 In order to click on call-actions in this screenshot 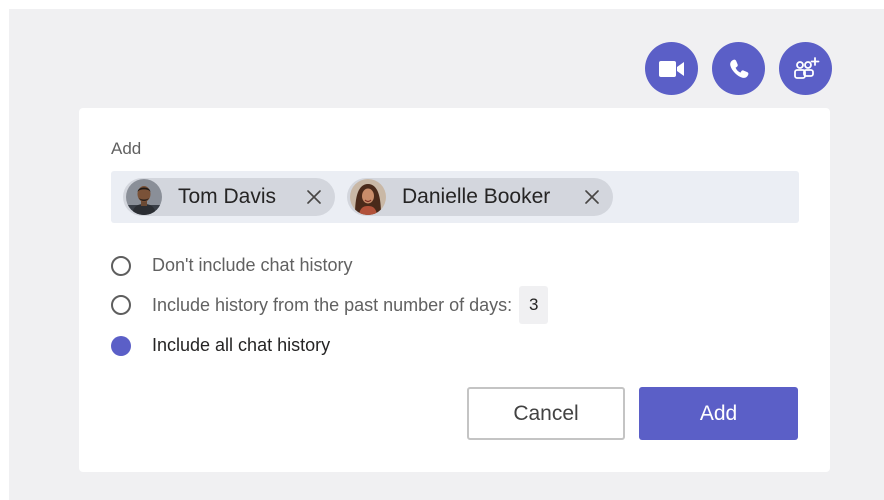, I will do `click(738, 68)`.